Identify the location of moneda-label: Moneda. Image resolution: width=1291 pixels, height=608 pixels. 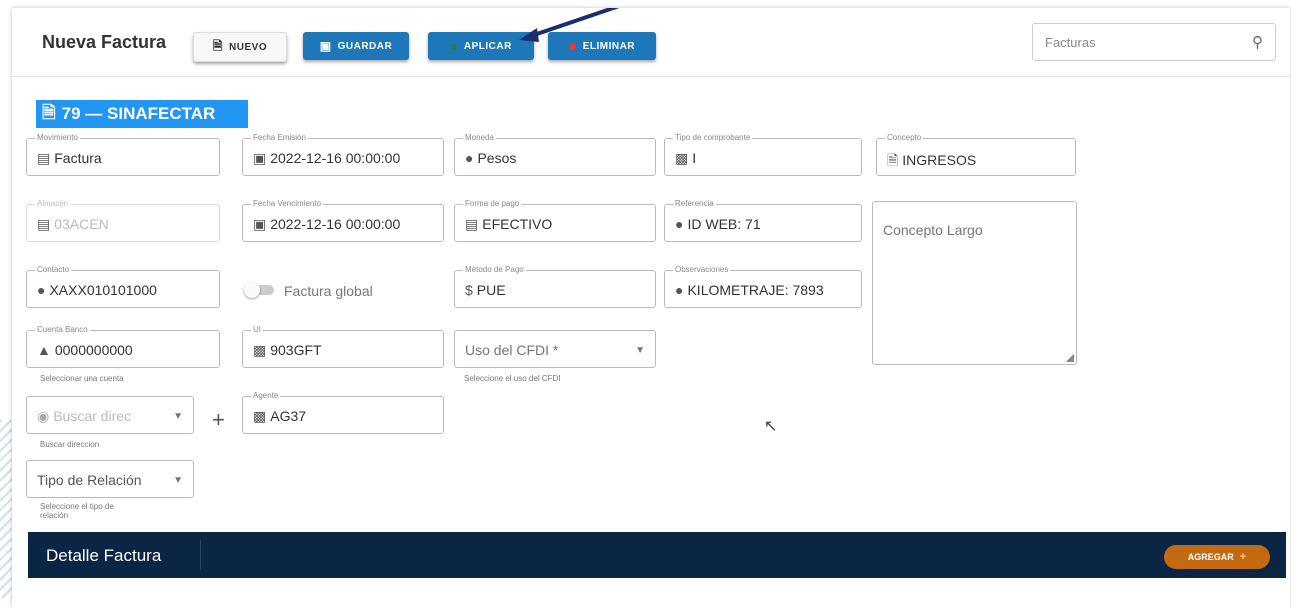
(479, 138).